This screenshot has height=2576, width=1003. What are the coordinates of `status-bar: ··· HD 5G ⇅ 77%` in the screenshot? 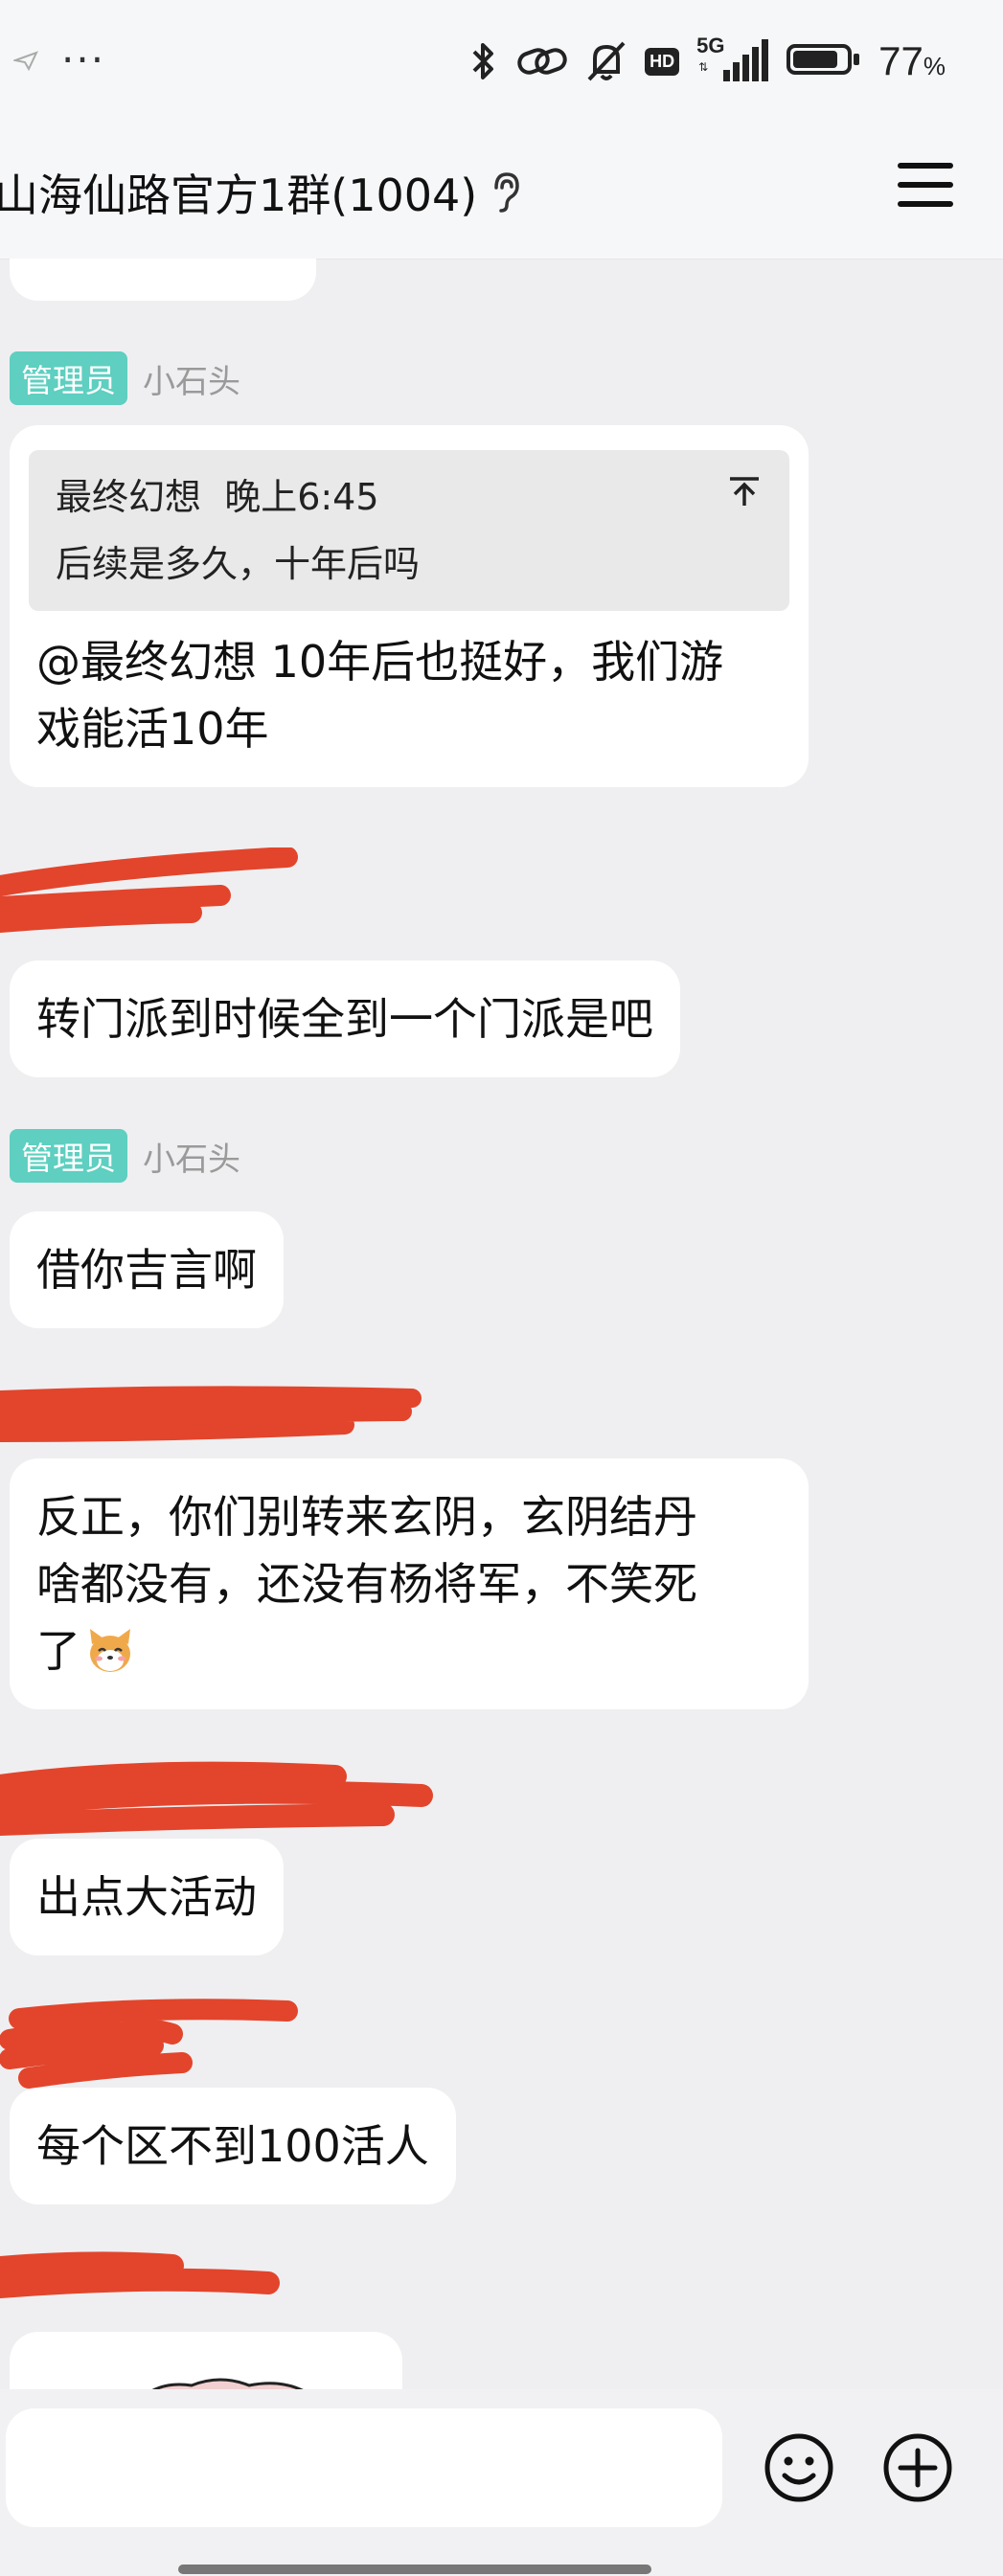 It's located at (501, 67).